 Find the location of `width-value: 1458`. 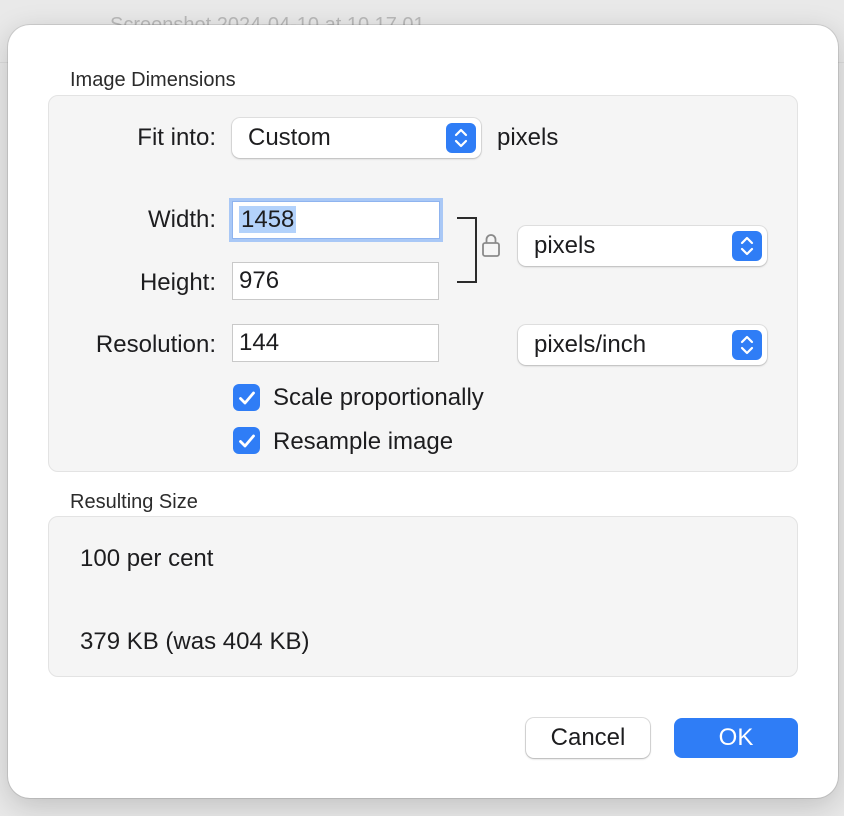

width-value: 1458 is located at coordinates (268, 219).